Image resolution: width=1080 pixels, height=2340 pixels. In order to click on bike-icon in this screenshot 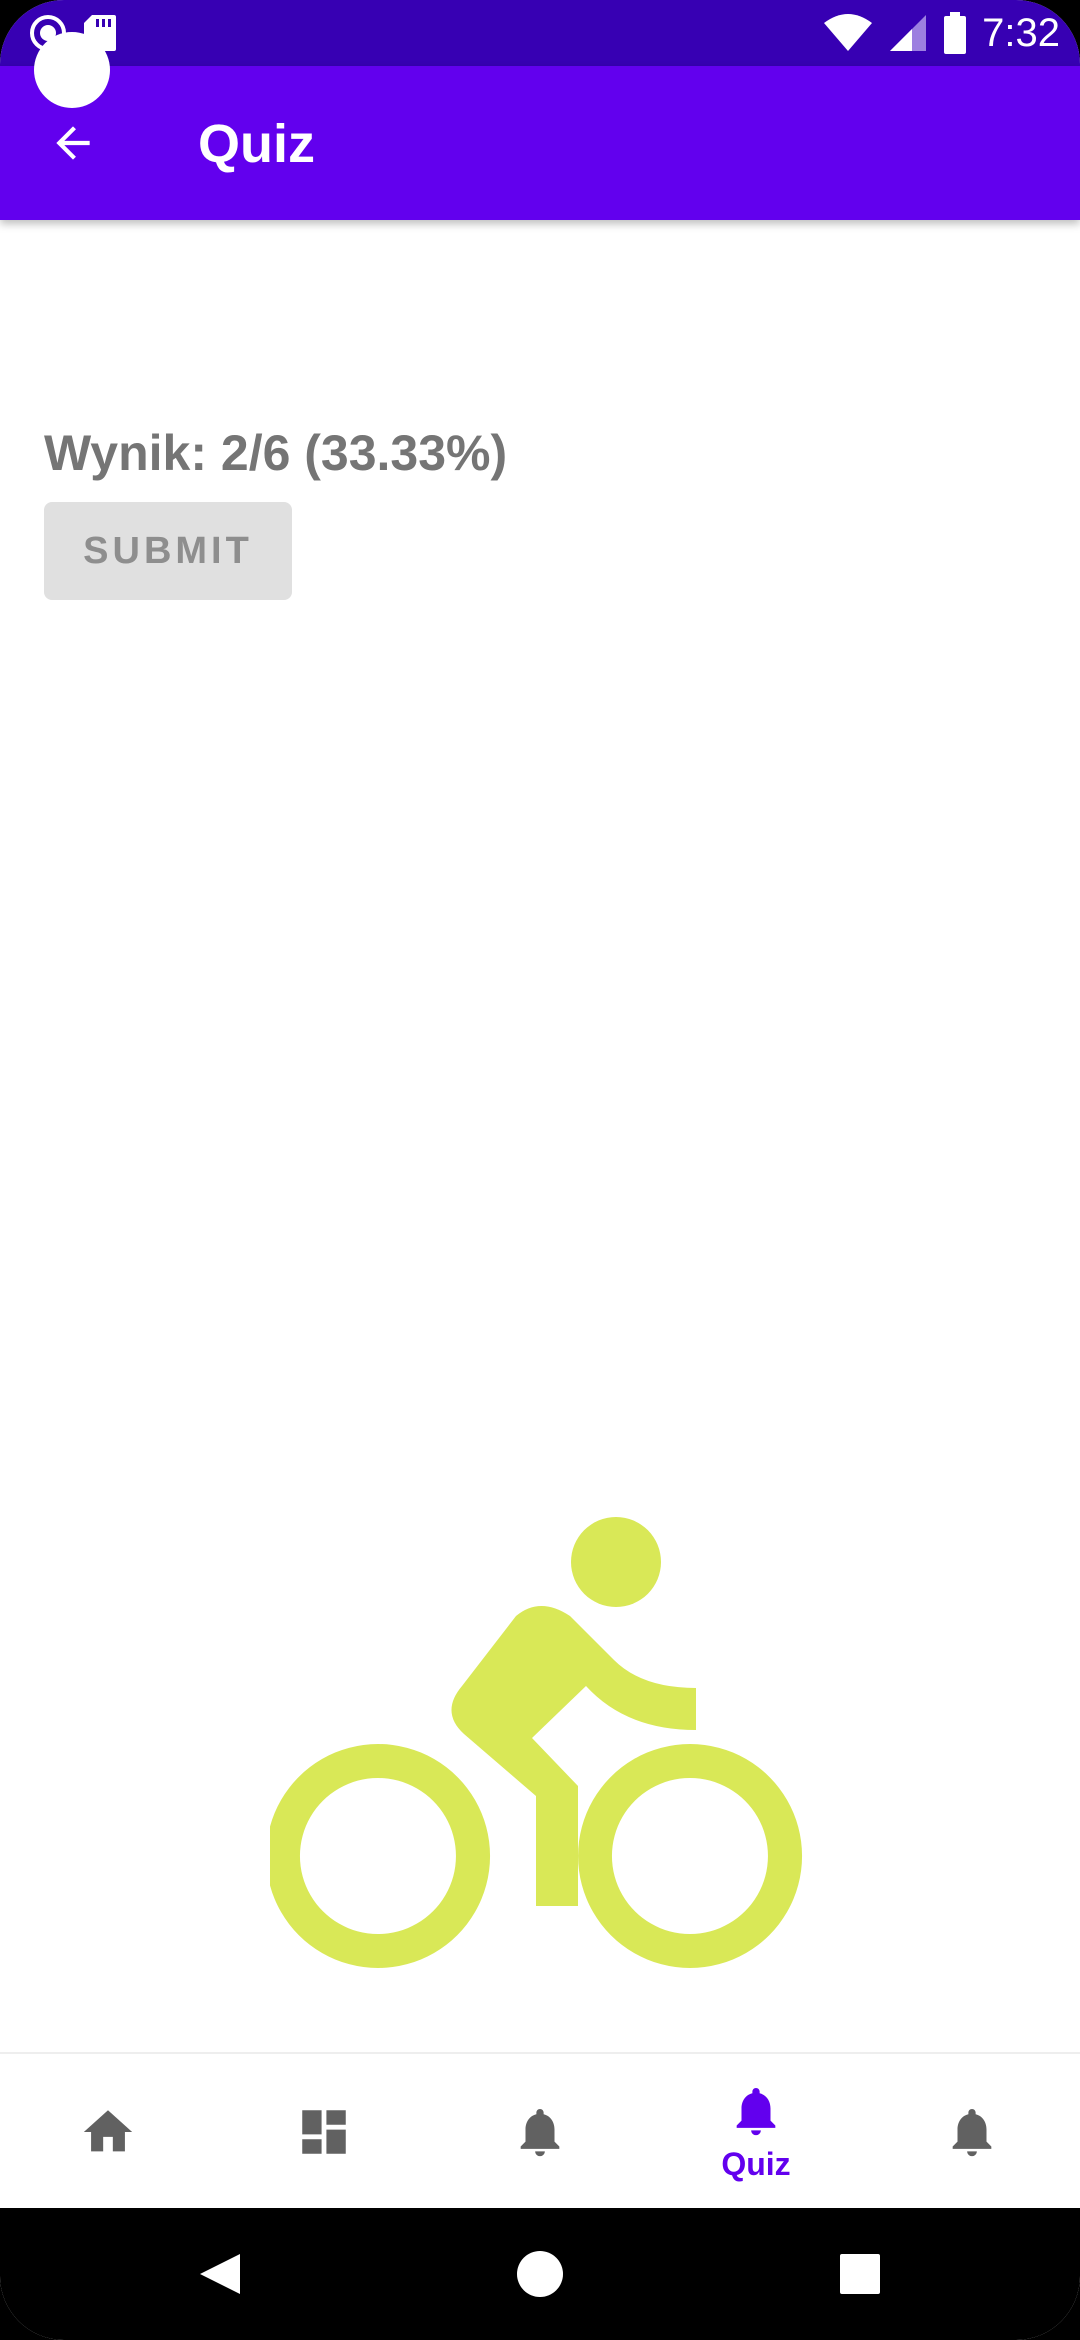, I will do `click(536, 1742)`.